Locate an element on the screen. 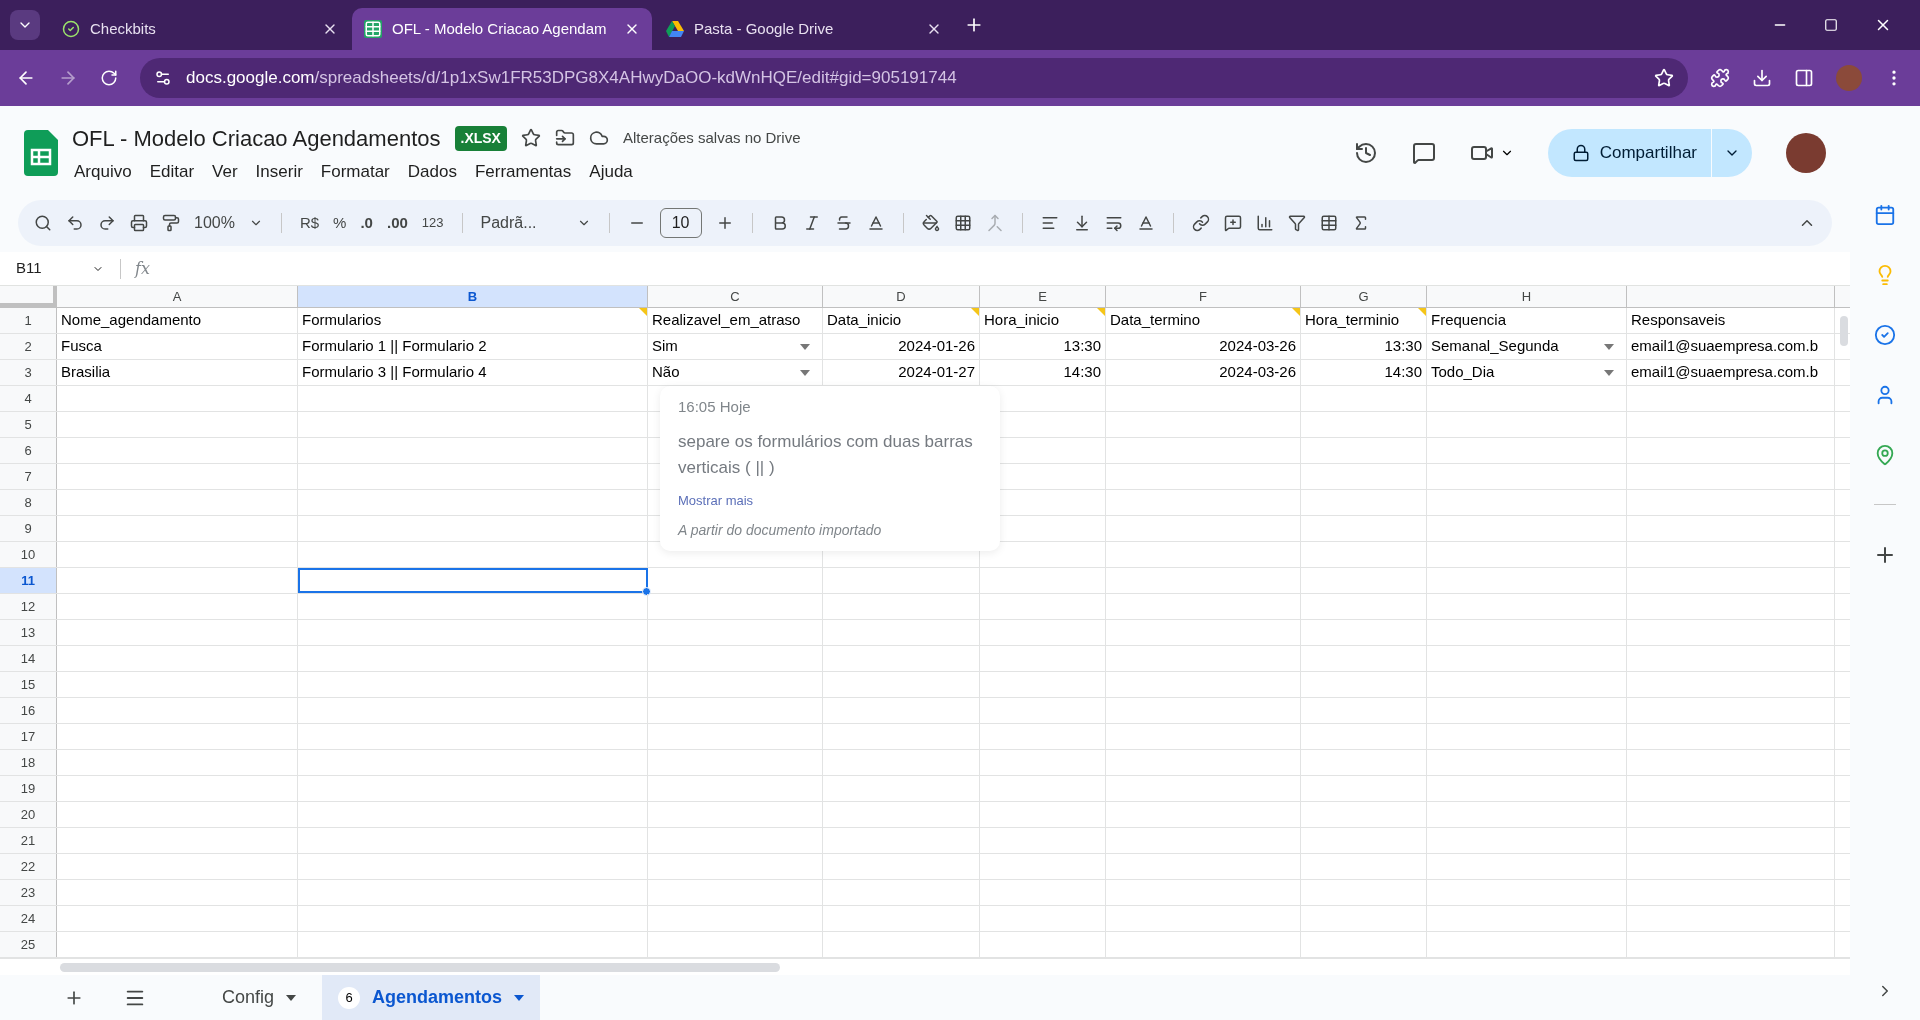  fill-color-icon is located at coordinates (930, 223).